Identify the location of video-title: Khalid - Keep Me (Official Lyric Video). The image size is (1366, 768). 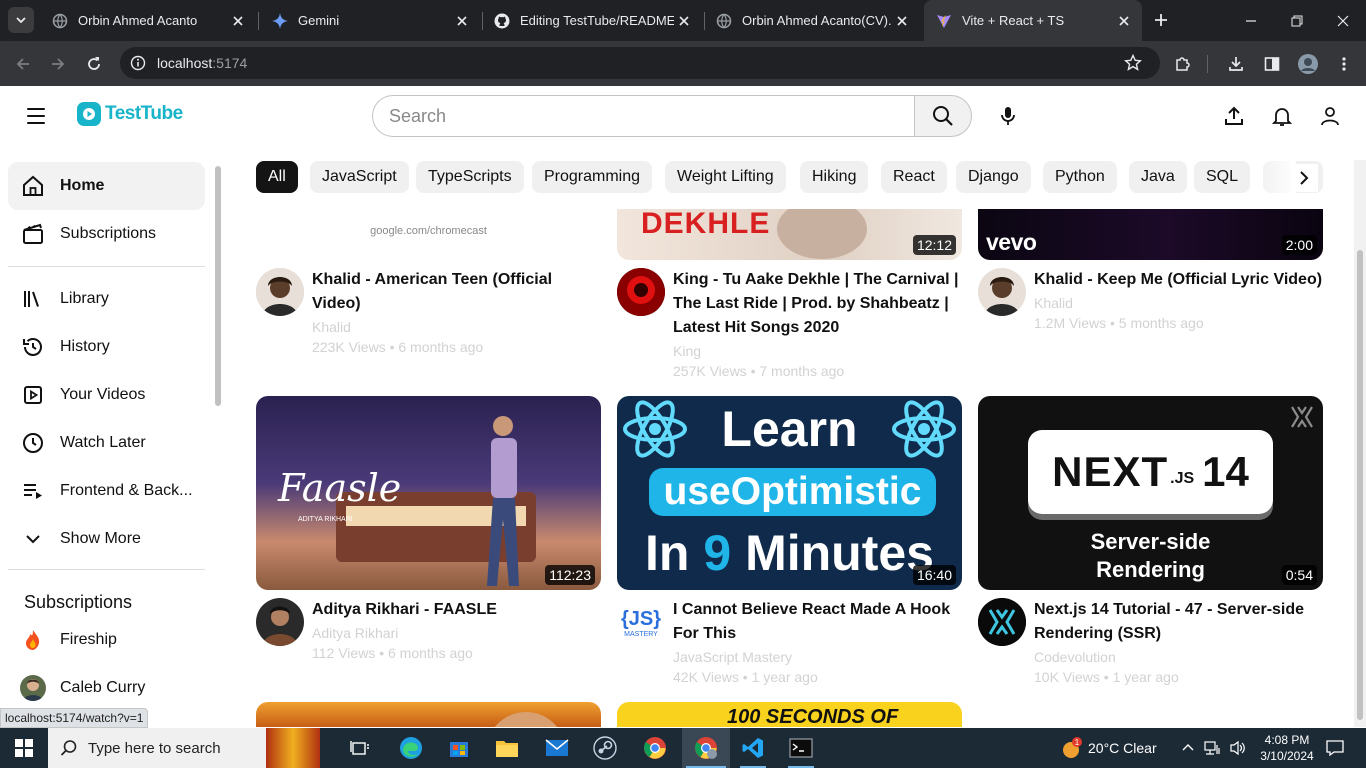
(1179, 280).